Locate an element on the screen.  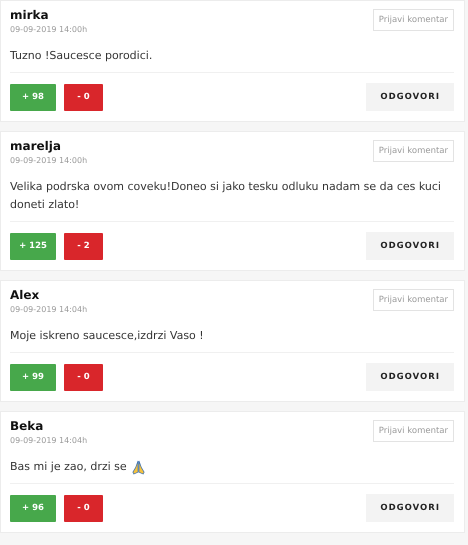
comment-text: Bas mi je zao, drzi se is located at coordinates (68, 467).